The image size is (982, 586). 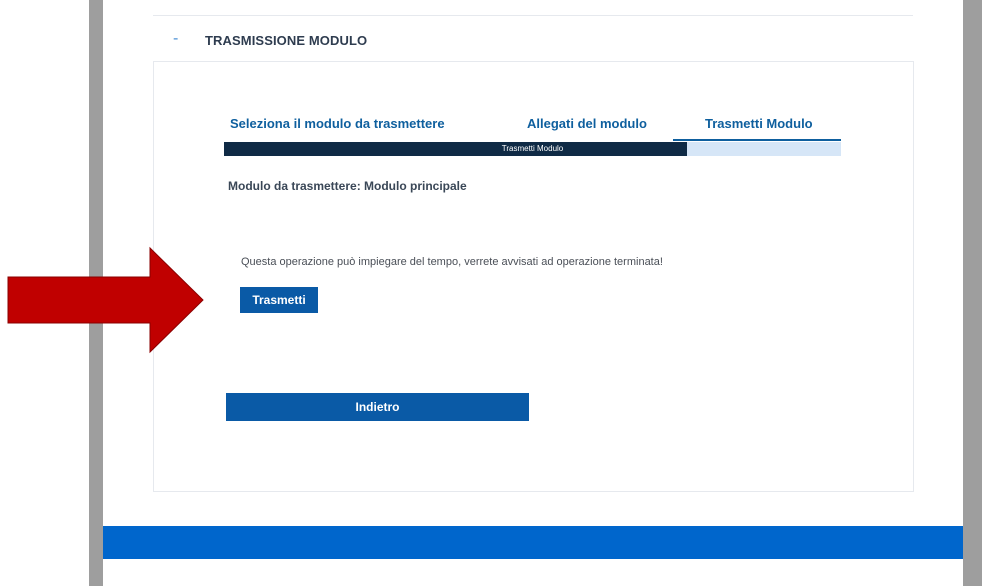 I want to click on progress-bar: Trasmetti Modulo, so click(x=532, y=149).